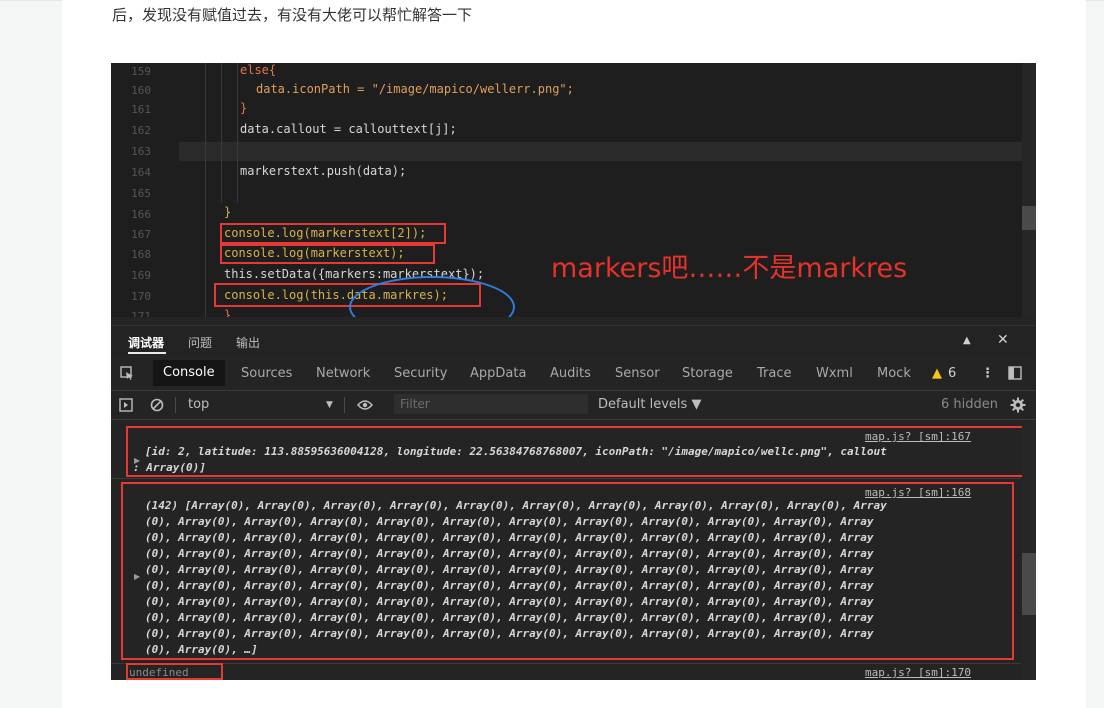  I want to click on line-number: 167, so click(141, 234).